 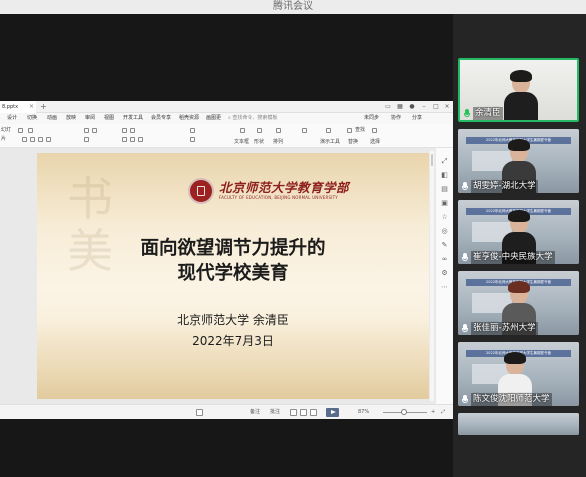 What do you see at coordinates (48, 139) in the screenshot?
I see `strikethrough-icon` at bounding box center [48, 139].